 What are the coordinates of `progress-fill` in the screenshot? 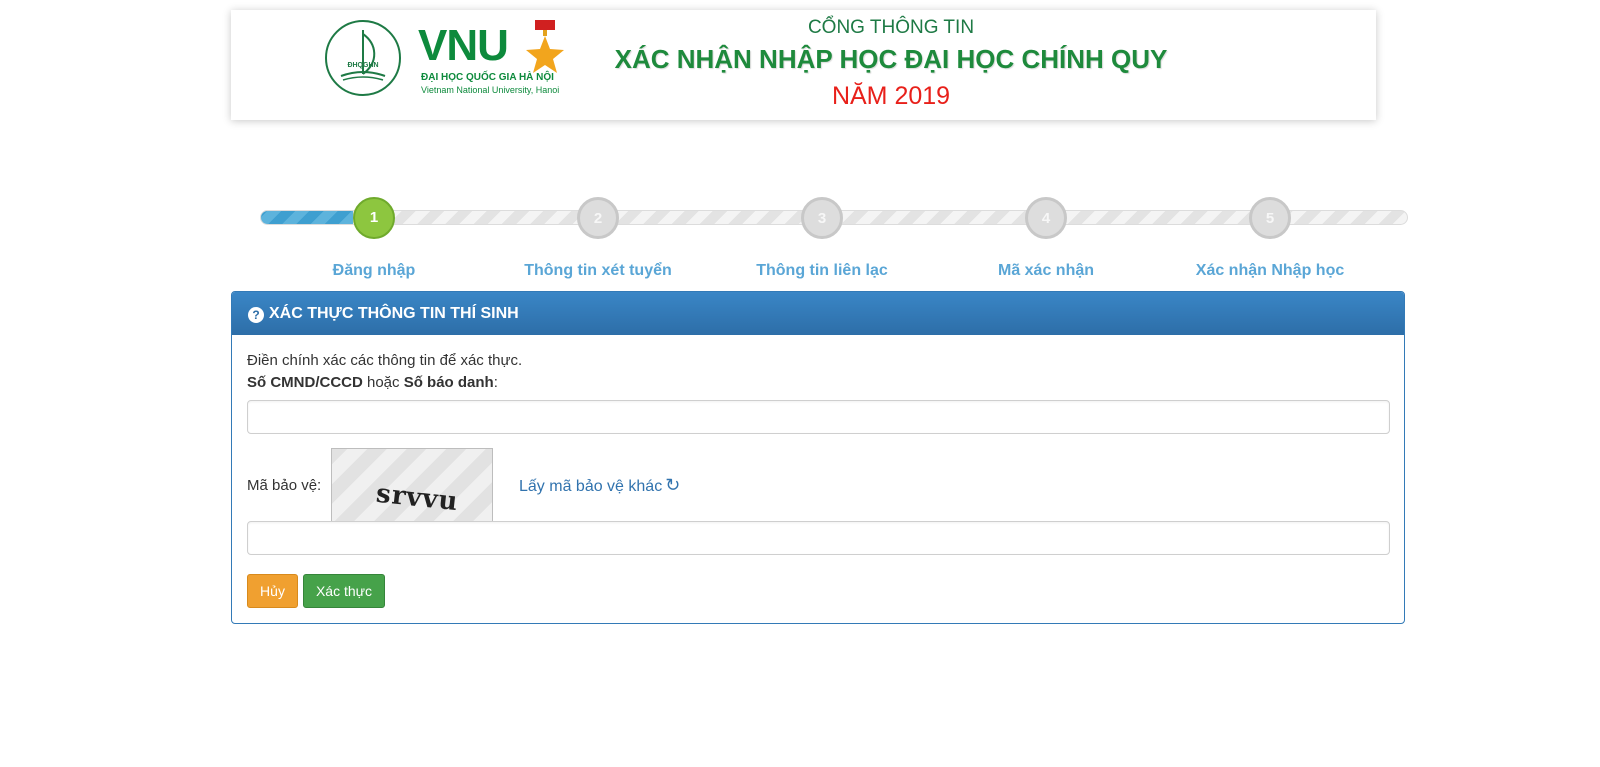 It's located at (307, 217).